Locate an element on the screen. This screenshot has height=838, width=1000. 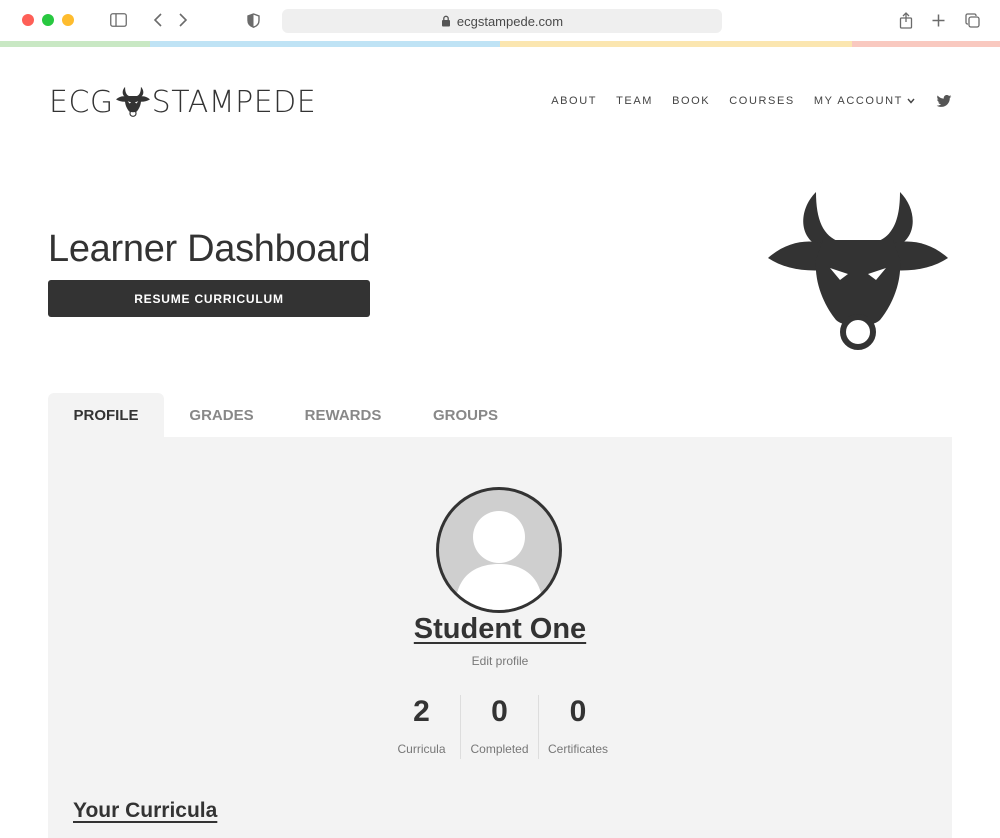
dashboard-tabs: PROFILE GRADES REWARDS GROUPS is located at coordinates (286, 415).